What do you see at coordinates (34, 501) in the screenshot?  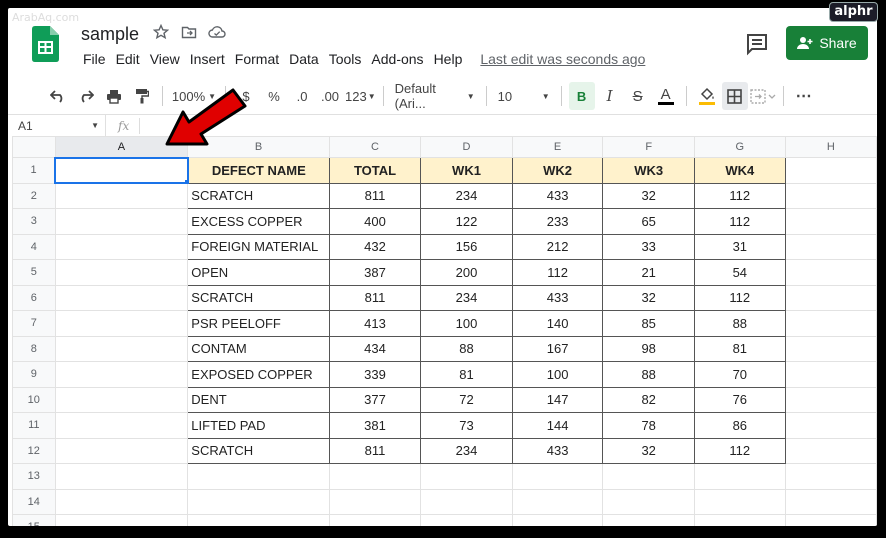 I see `row-header: 14` at bounding box center [34, 501].